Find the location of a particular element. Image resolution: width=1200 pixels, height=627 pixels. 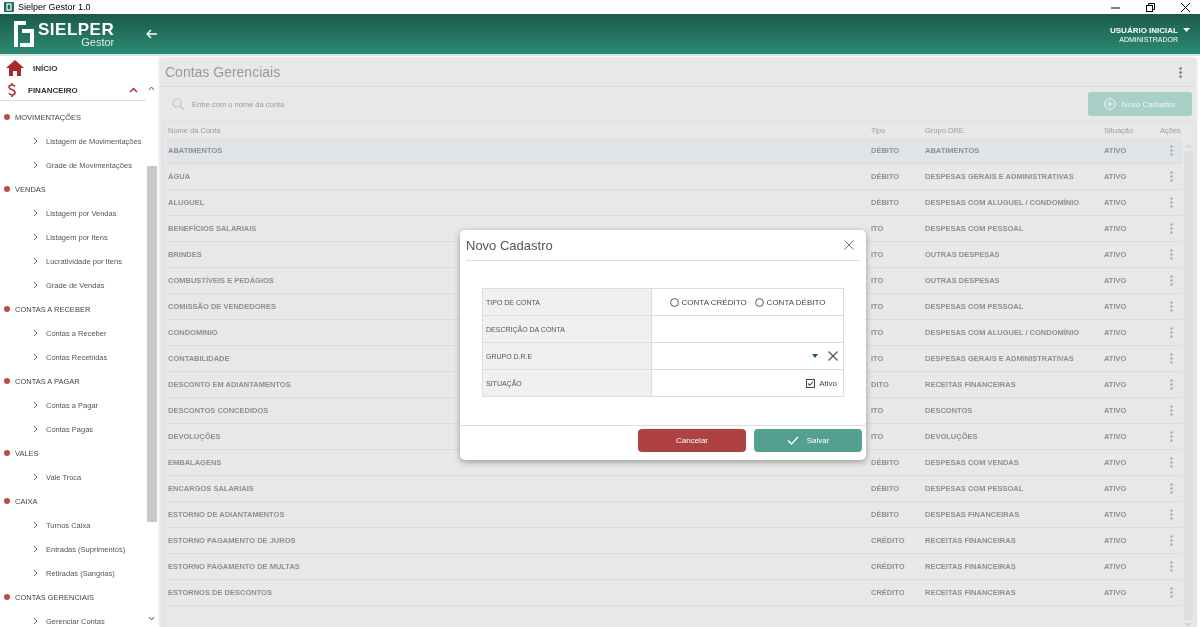

cancel-button: Cancelar is located at coordinates (692, 440).